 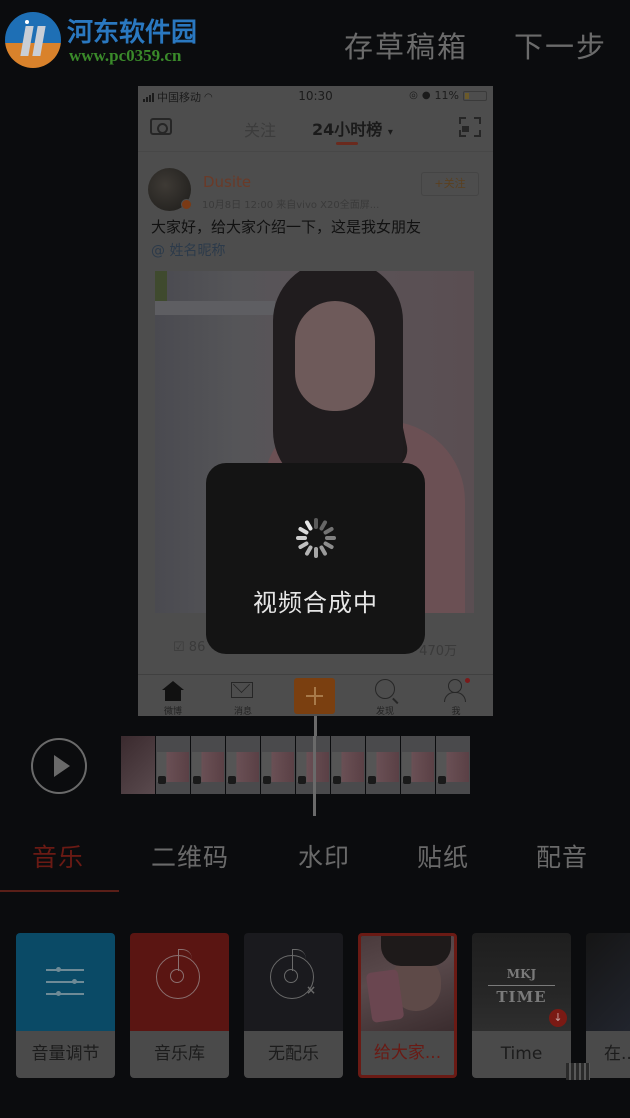 I want to click on play-button, so click(x=59, y=766).